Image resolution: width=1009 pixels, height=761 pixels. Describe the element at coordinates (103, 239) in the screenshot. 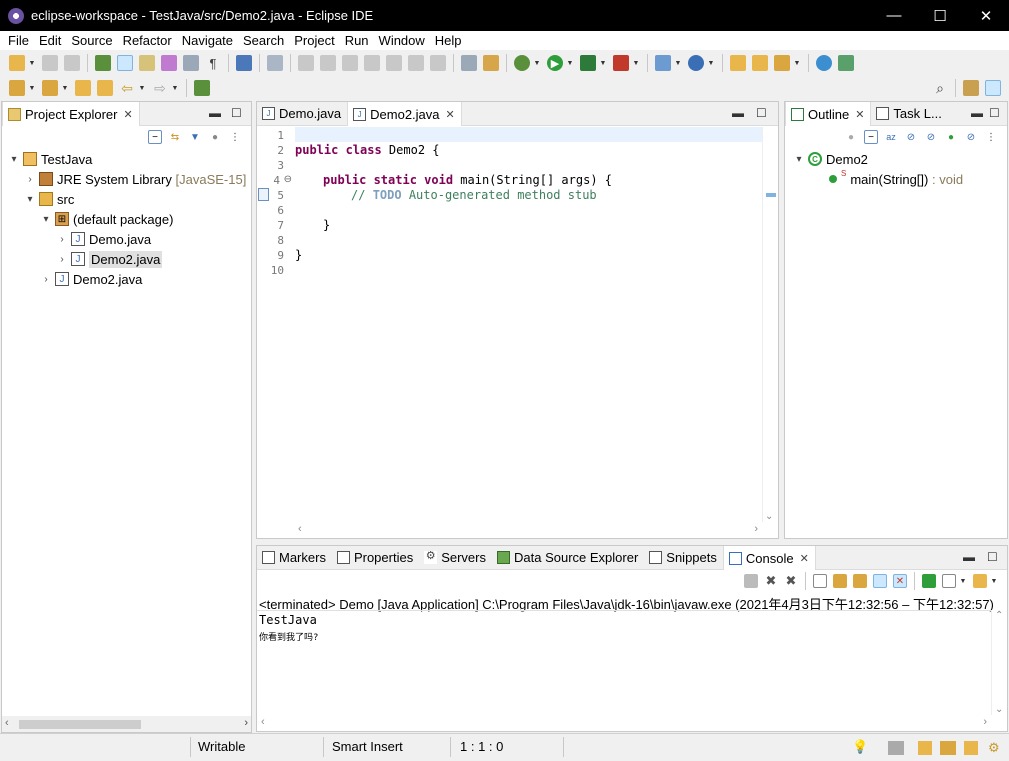

I see `tree-item-demo-java: › J Demo.java` at that location.